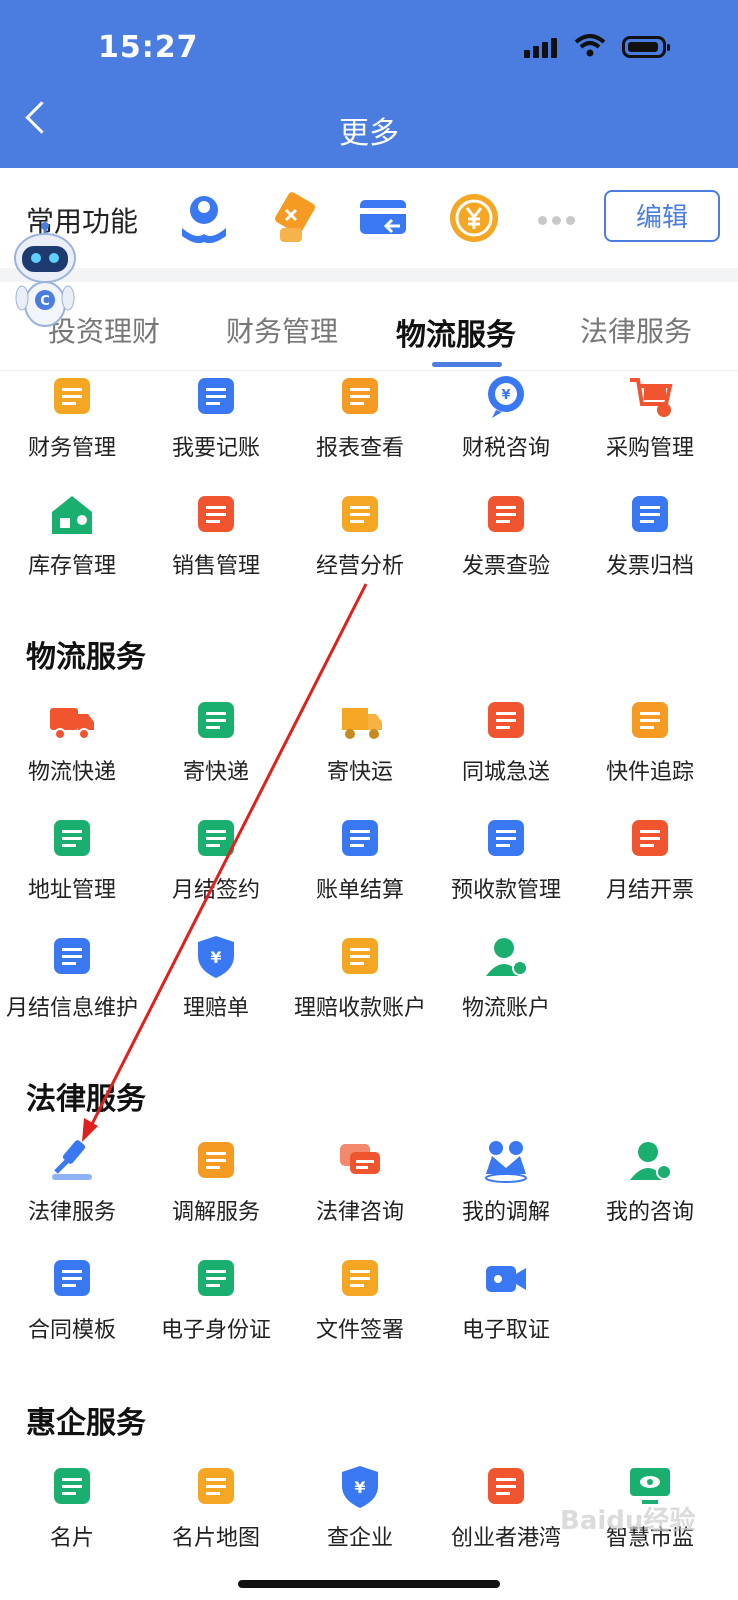  What do you see at coordinates (369, 1584) in the screenshot?
I see `home-indicator` at bounding box center [369, 1584].